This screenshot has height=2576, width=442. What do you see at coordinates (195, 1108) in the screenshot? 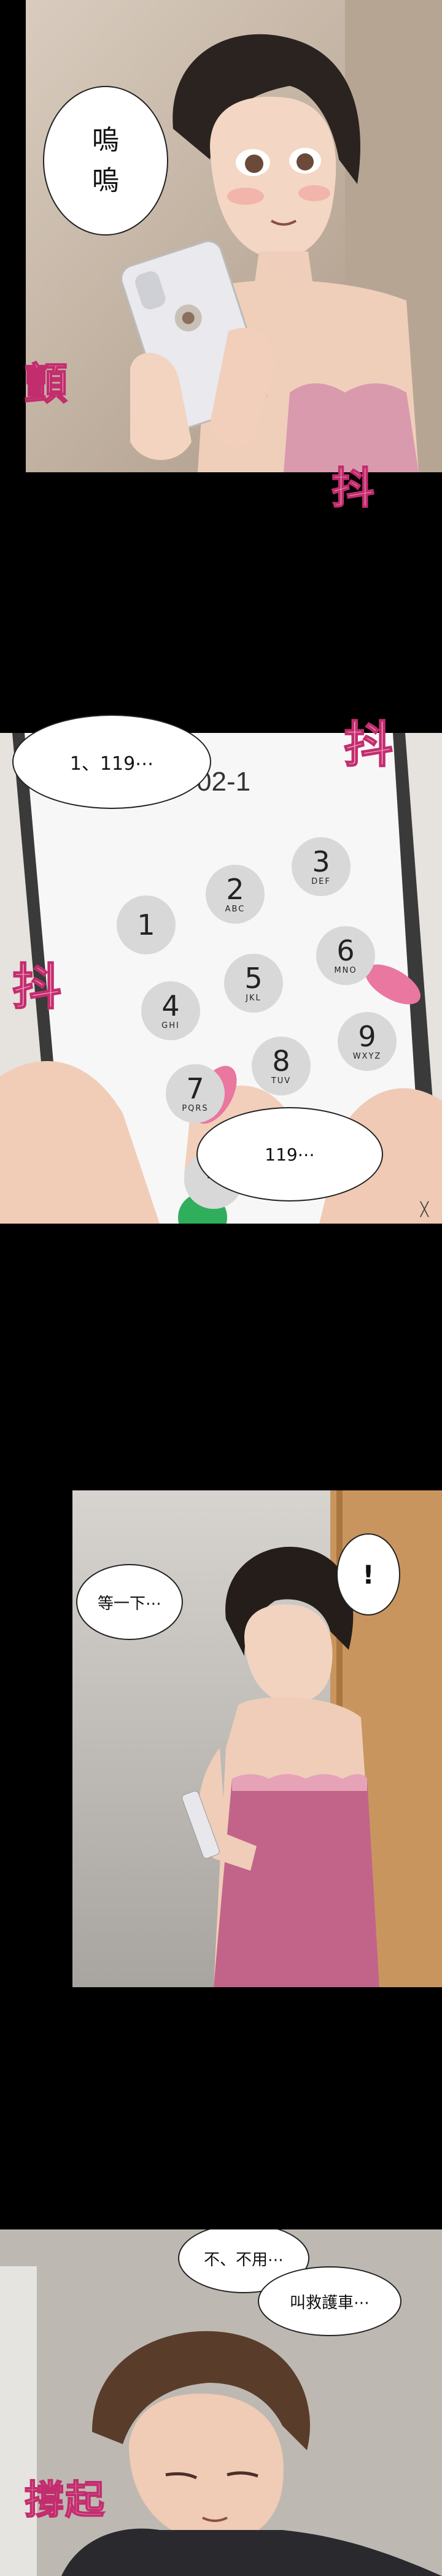
I see `dial-key-7-letters: PQRS` at bounding box center [195, 1108].